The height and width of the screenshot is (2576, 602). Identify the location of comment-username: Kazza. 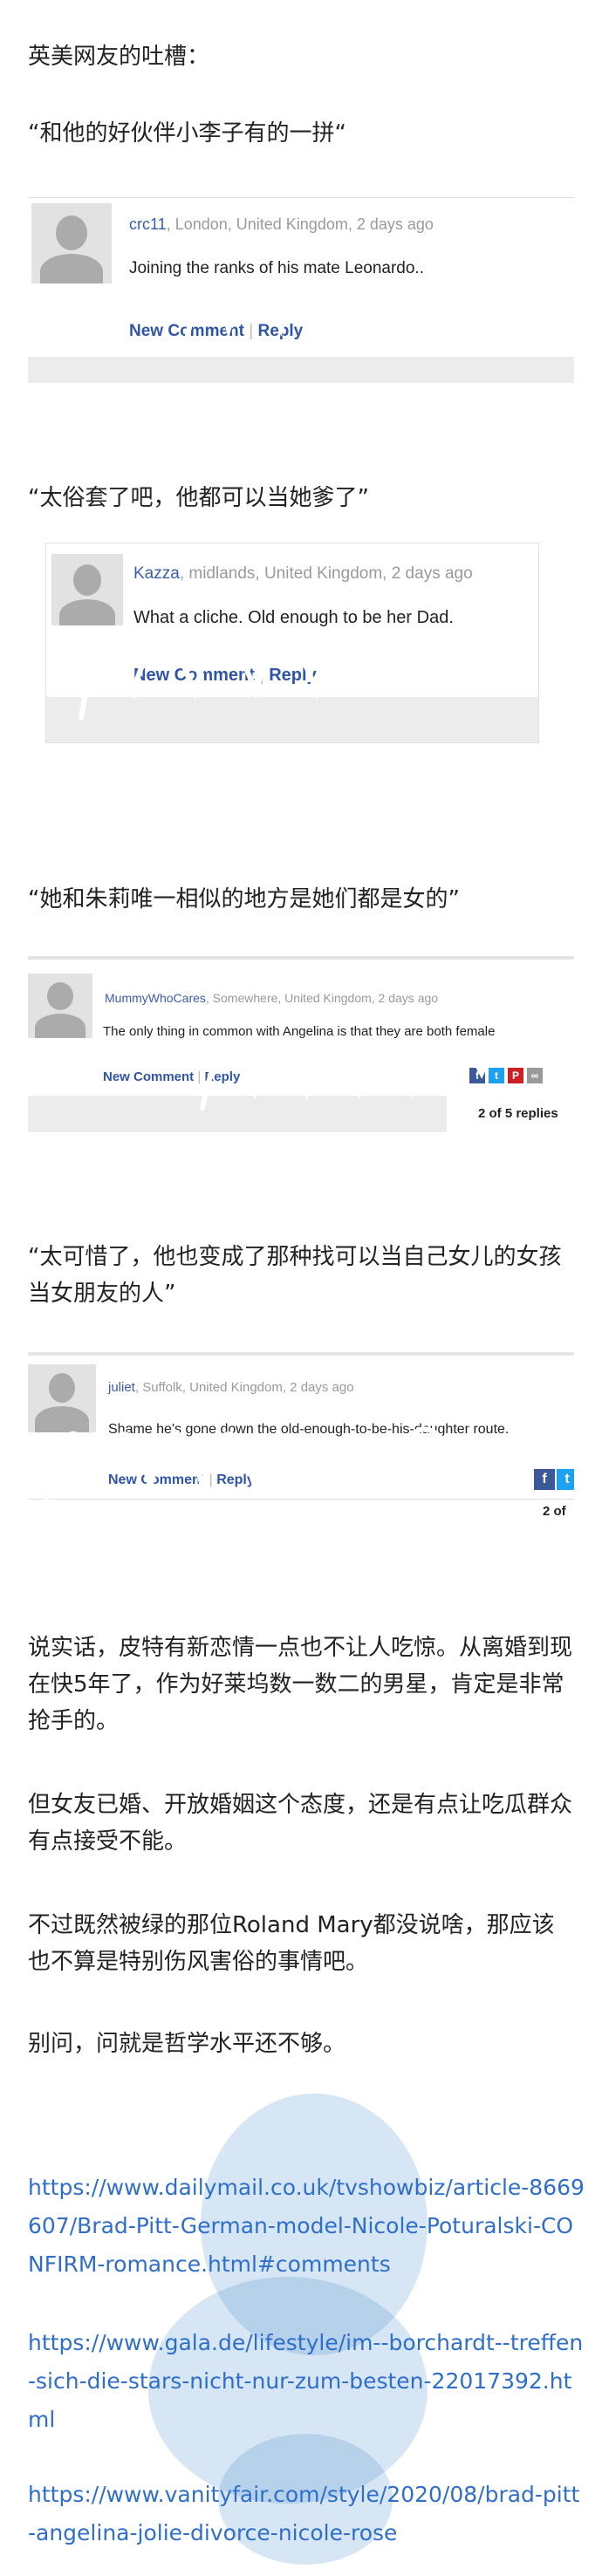
(156, 573).